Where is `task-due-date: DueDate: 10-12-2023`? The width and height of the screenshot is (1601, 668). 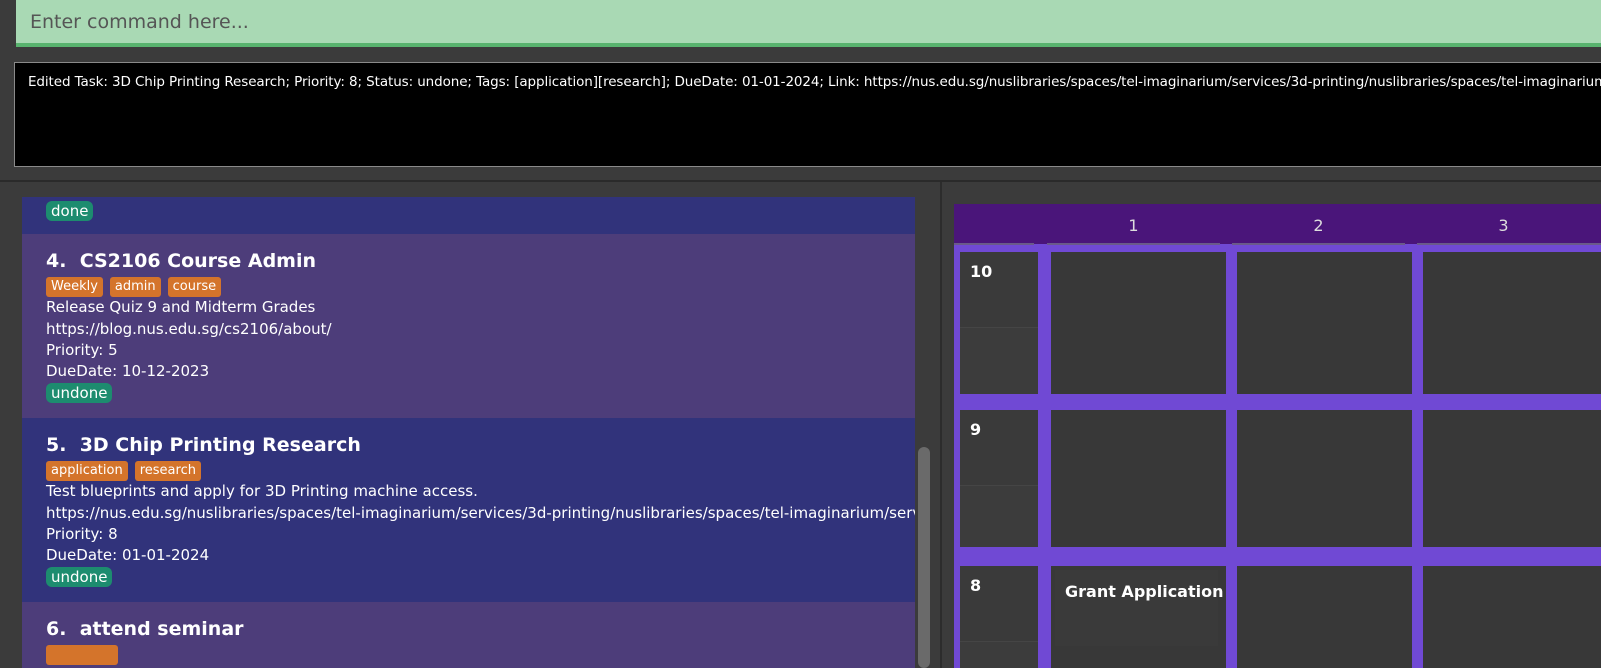 task-due-date: DueDate: 10-12-2023 is located at coordinates (128, 371).